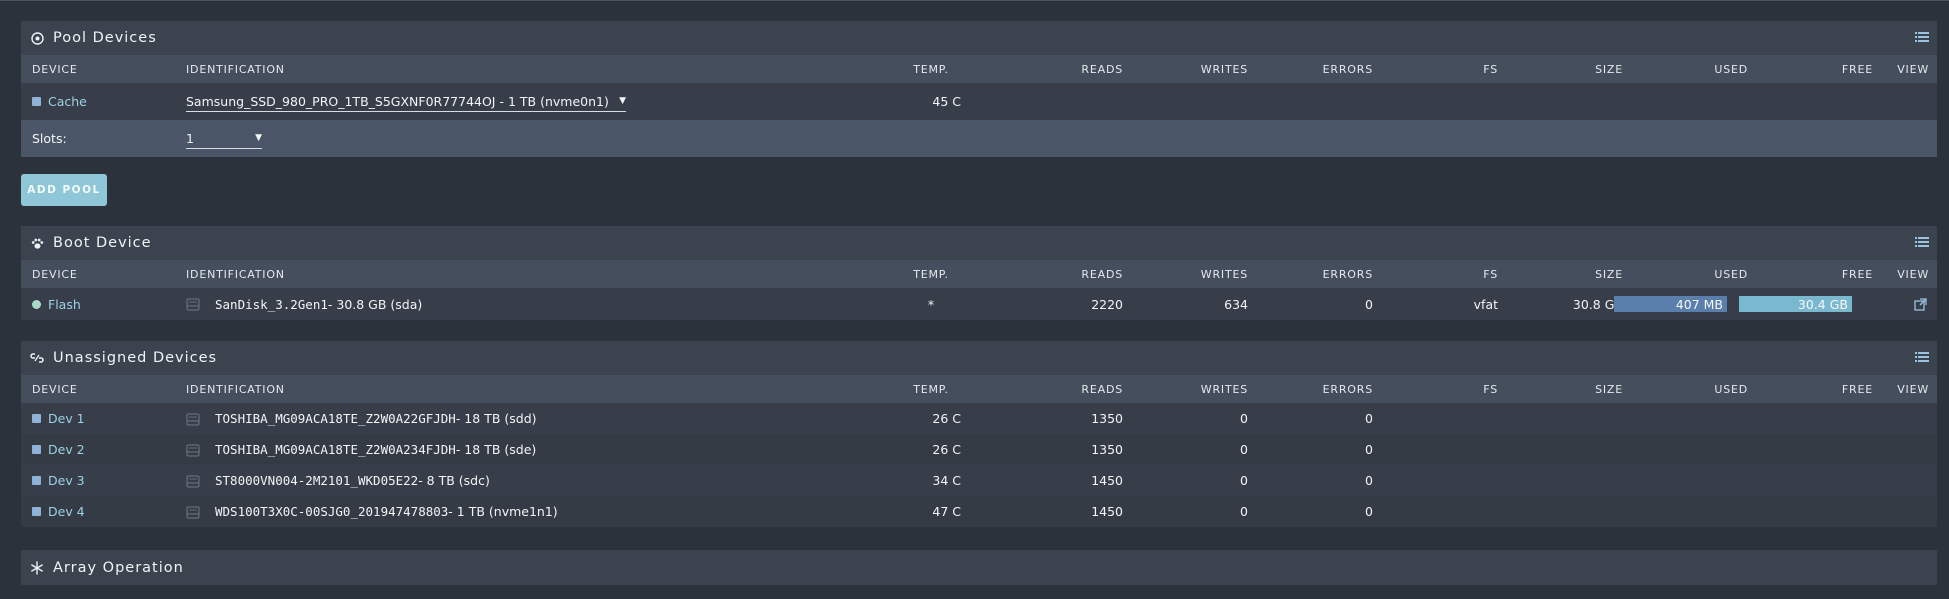 The width and height of the screenshot is (1949, 599). Describe the element at coordinates (135, 358) in the screenshot. I see `unassigned-devices-title: Unassigned Devices` at that location.